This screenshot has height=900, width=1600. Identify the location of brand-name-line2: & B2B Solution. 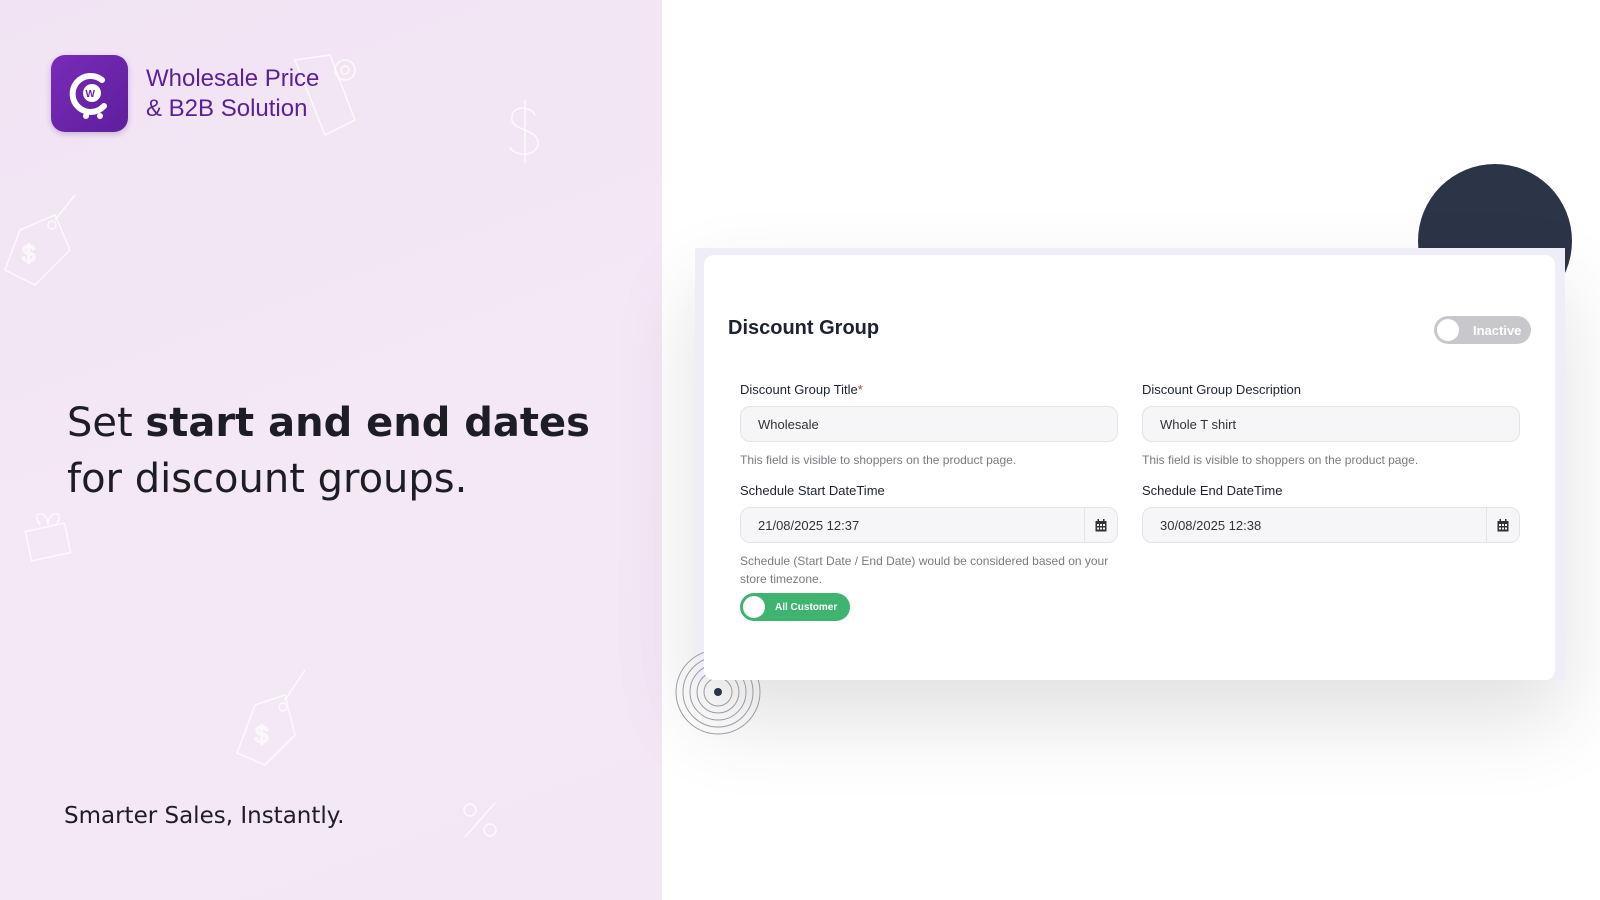
(227, 108).